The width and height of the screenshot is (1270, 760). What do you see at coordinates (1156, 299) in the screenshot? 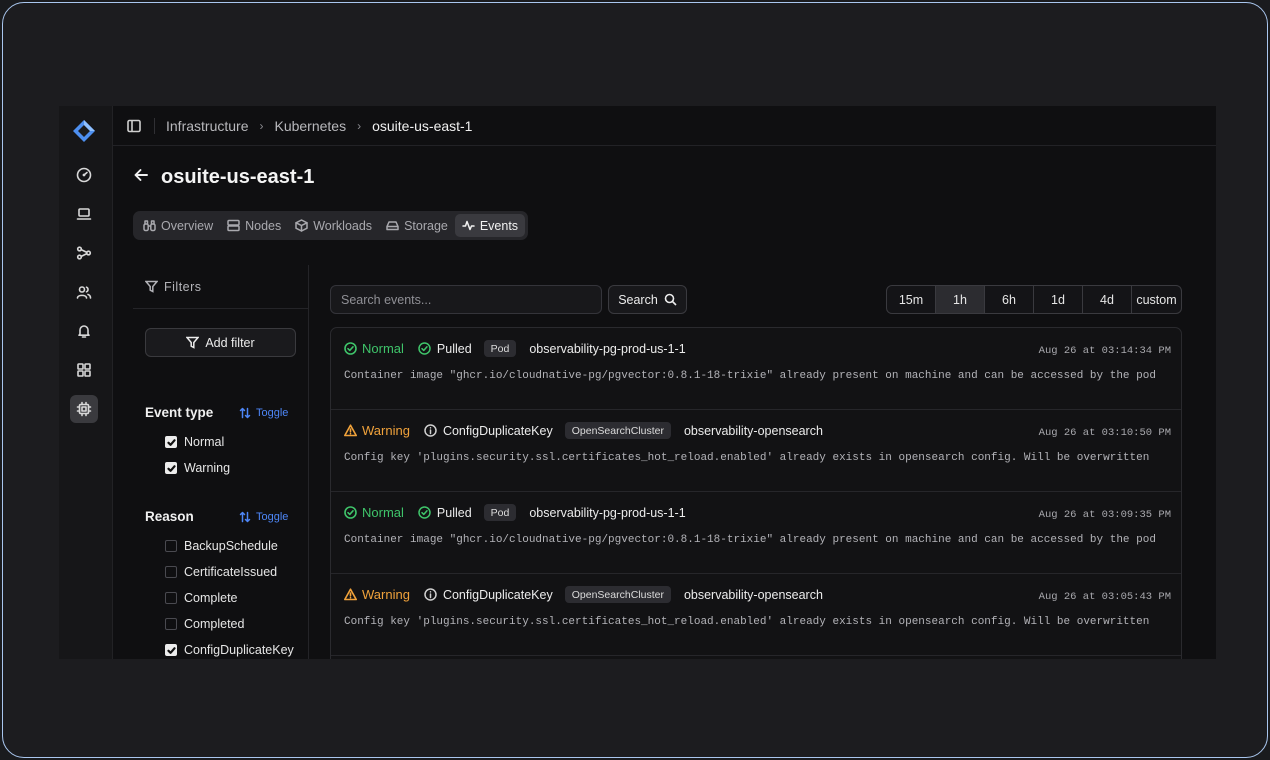
I see `range-custom: custom` at bounding box center [1156, 299].